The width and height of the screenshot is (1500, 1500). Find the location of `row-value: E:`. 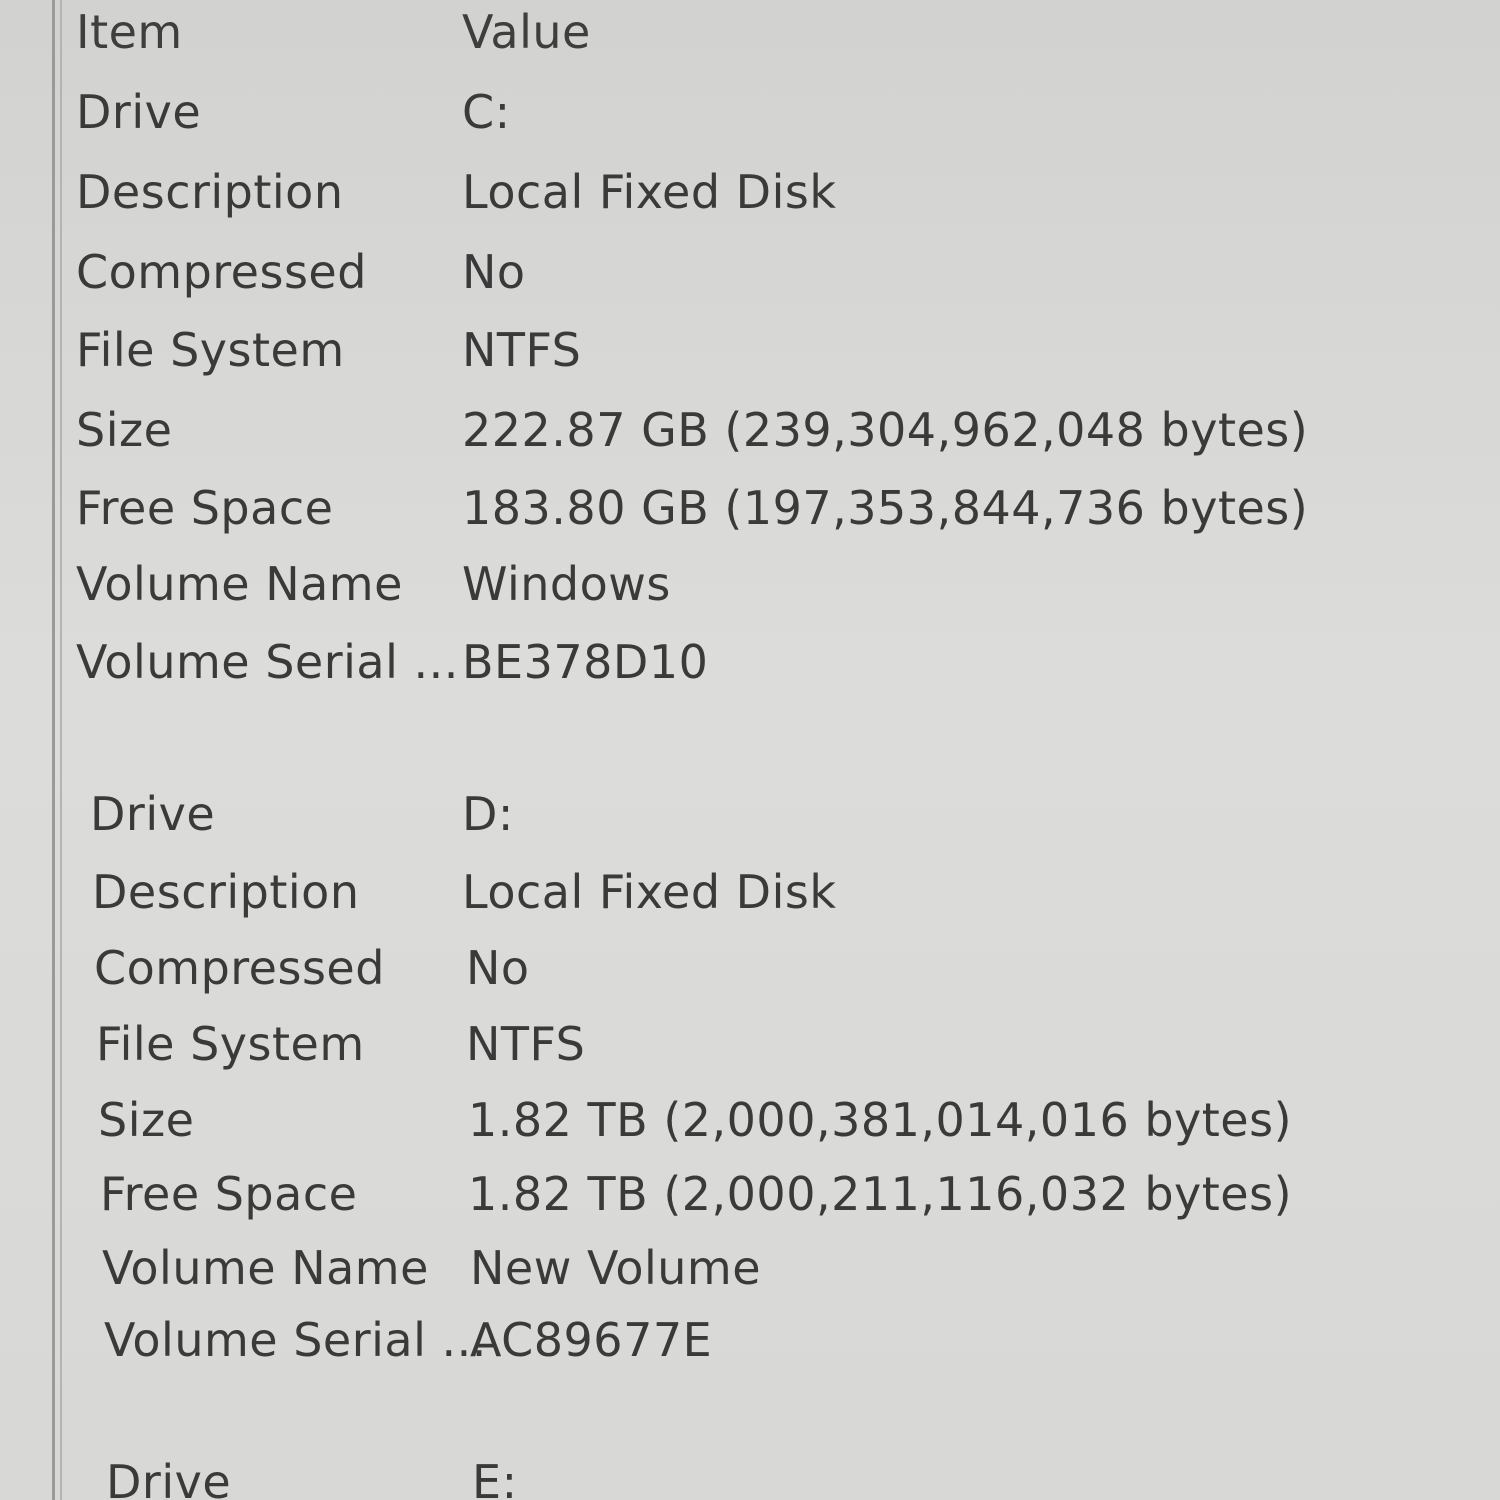

row-value: E: is located at coordinates (495, 1477).